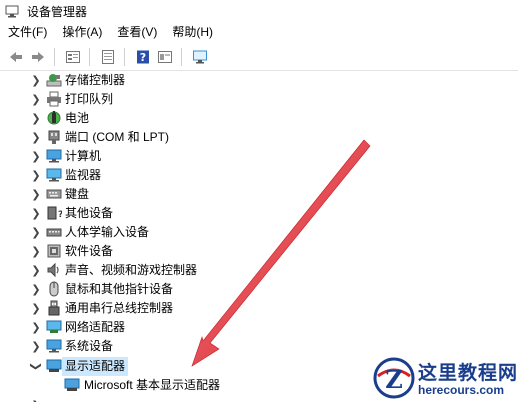  I want to click on software-device-icon, so click(54, 251).